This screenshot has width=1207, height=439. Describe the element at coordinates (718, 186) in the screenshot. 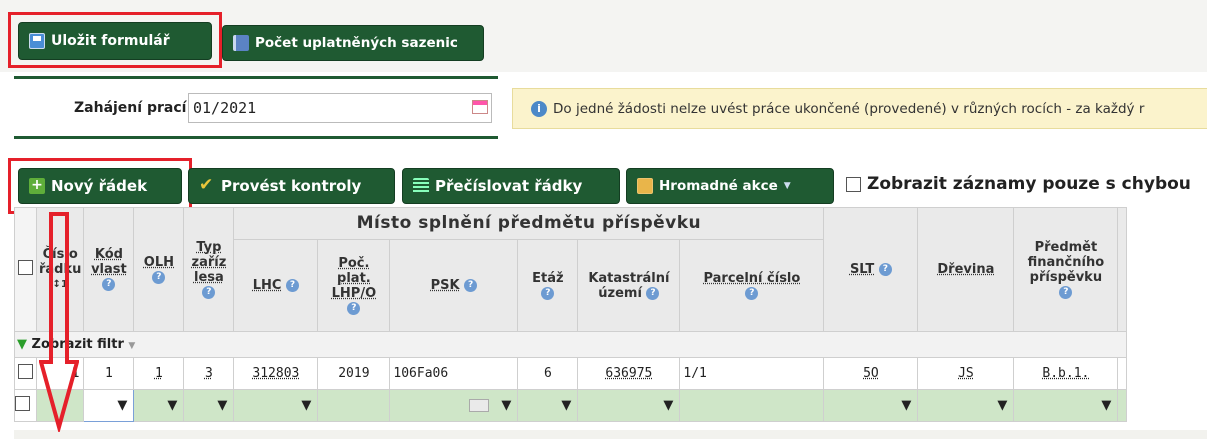

I see `bulk-actions-label: Hromadné akce` at that location.